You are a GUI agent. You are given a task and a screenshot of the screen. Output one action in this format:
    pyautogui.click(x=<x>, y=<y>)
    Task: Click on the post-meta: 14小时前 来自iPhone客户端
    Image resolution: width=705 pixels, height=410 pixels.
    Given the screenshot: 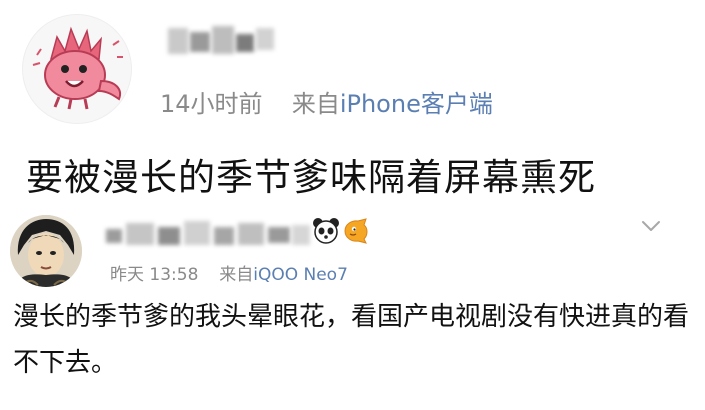 What is the action you would take?
    pyautogui.click(x=326, y=101)
    